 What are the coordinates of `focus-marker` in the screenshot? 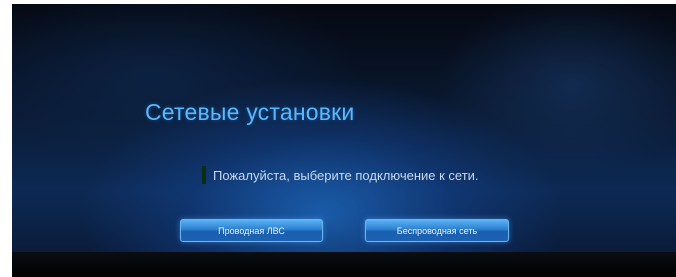 It's located at (204, 175).